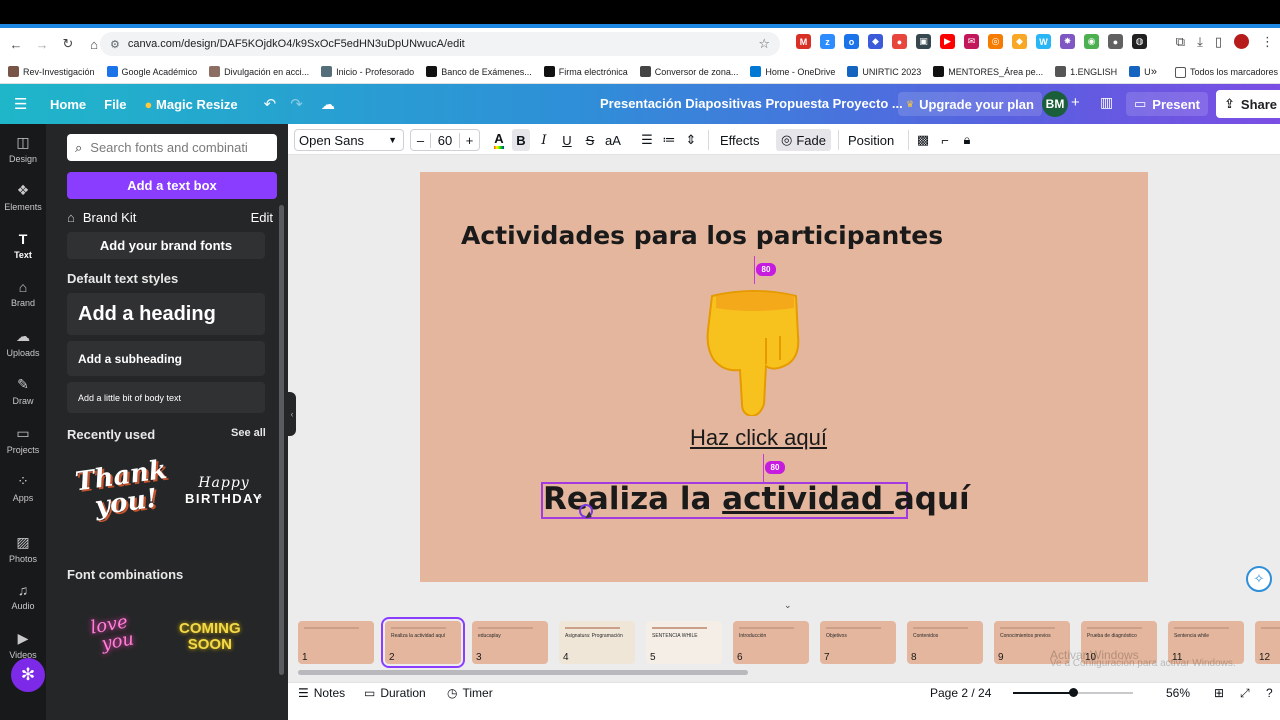 The height and width of the screenshot is (720, 1280). I want to click on ext-purple-icon: ✸, so click(1067, 41).